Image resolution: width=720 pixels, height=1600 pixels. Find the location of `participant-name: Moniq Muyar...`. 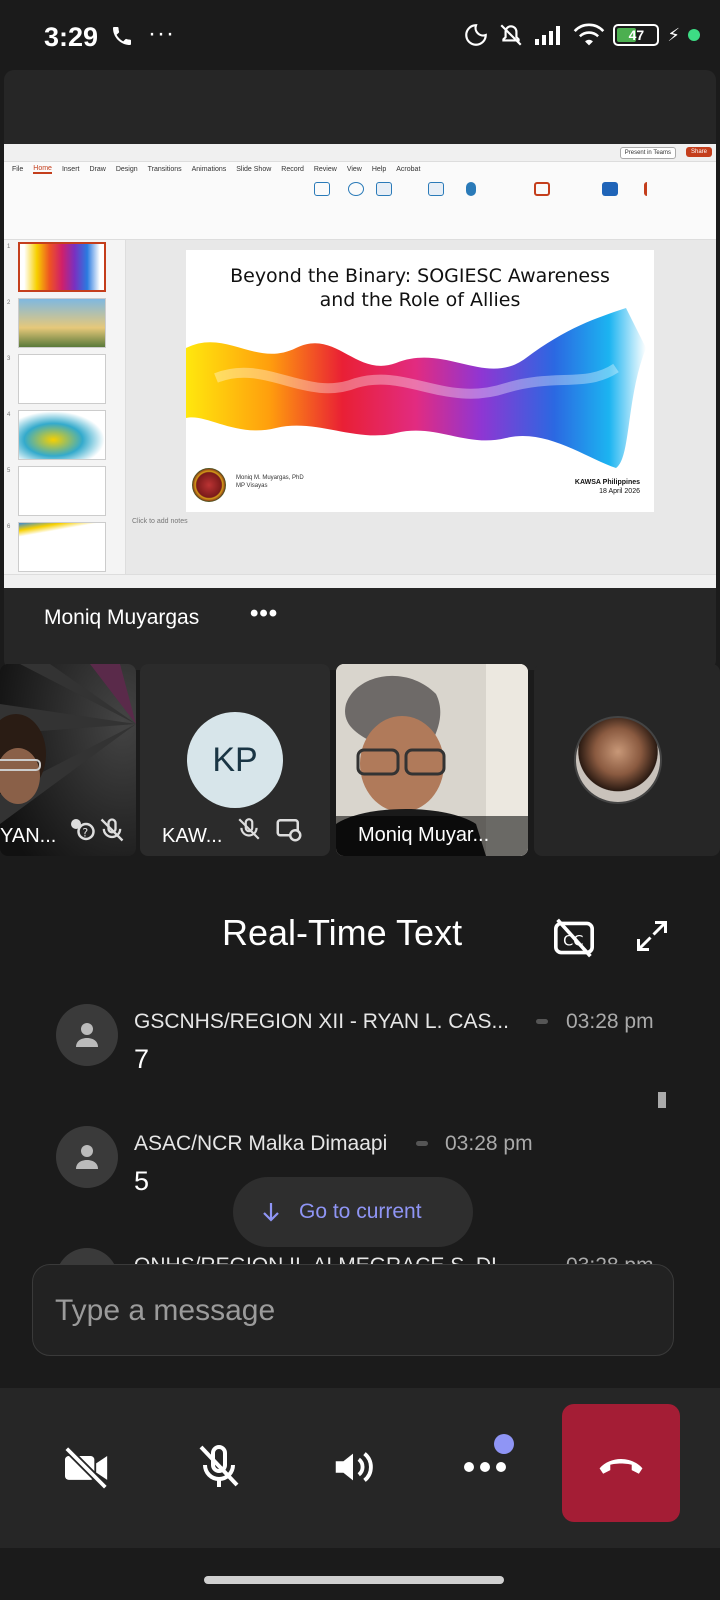

participant-name: Moniq Muyar... is located at coordinates (432, 836).